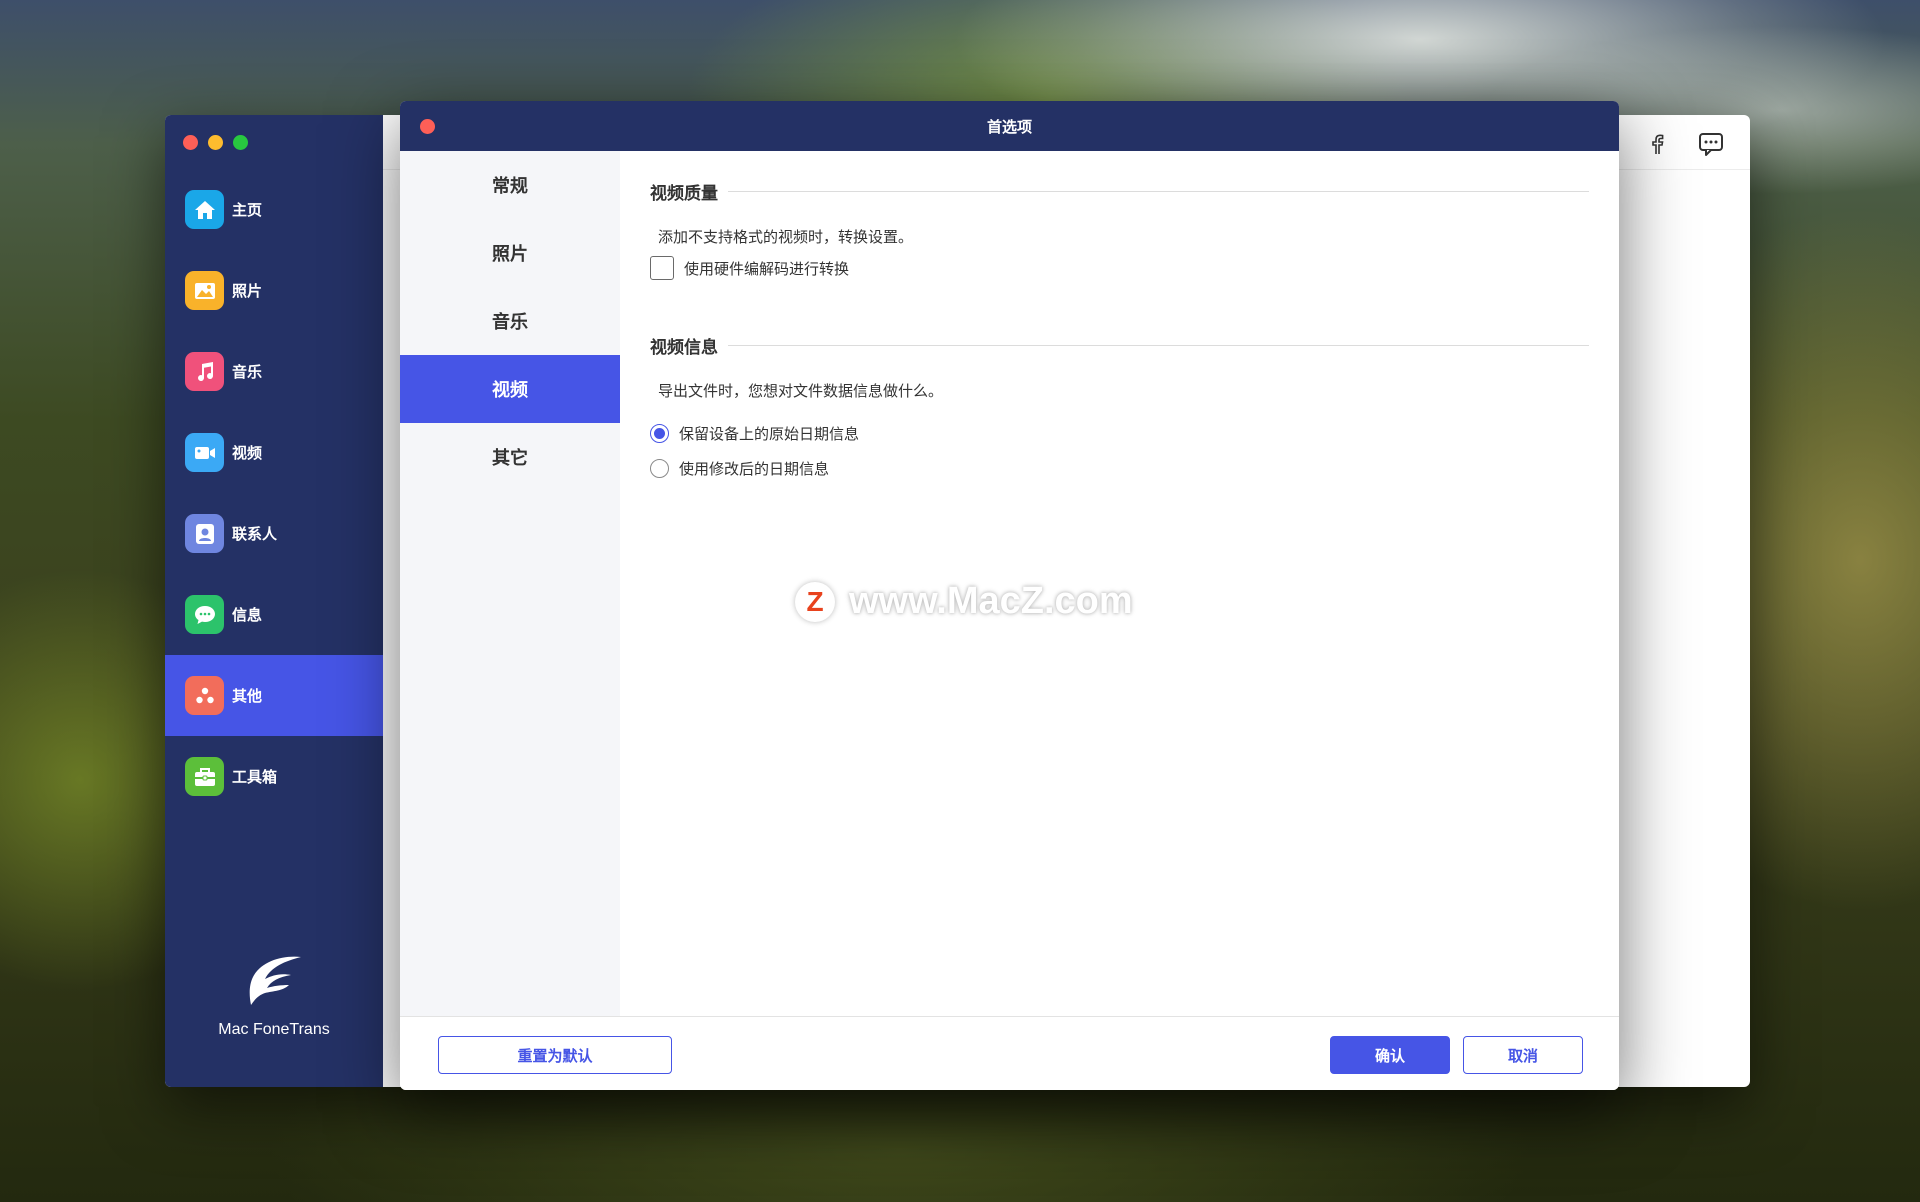 The image size is (1920, 1202). What do you see at coordinates (204, 290) in the screenshot?
I see `photo-icon` at bounding box center [204, 290].